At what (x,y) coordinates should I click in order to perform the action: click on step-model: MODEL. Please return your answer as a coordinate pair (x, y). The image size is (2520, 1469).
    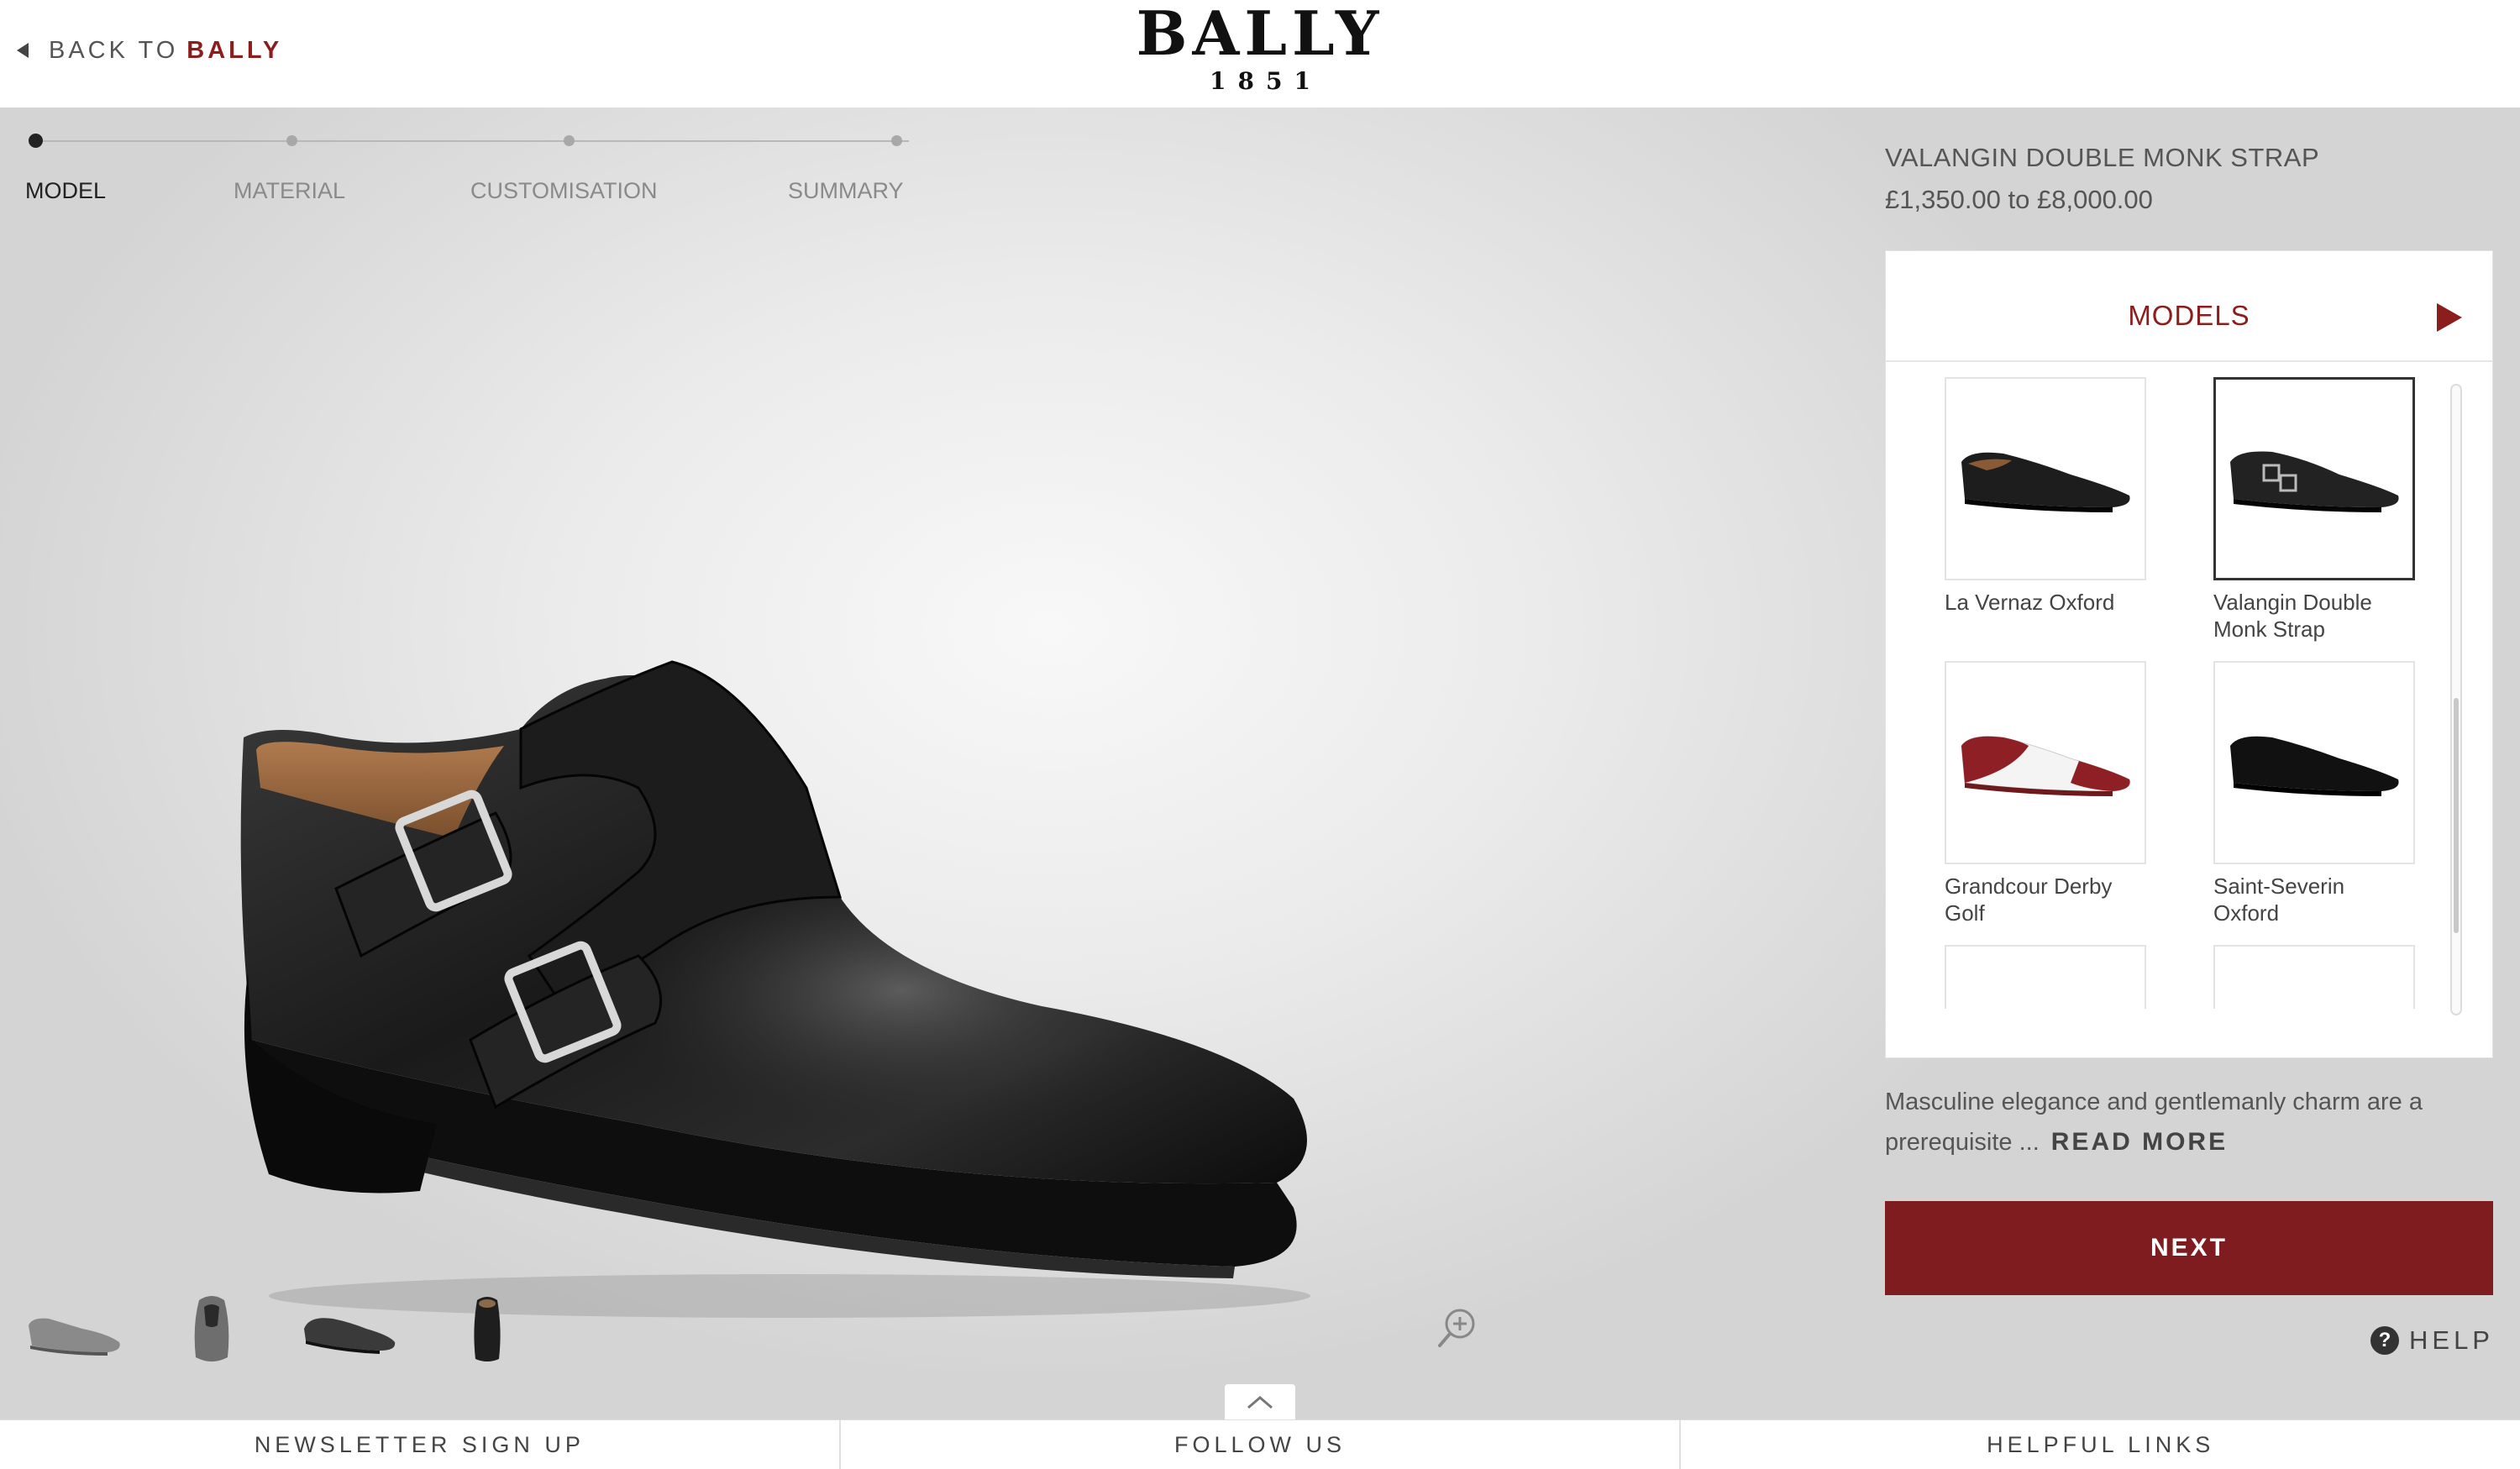
    Looking at the image, I should click on (65, 191).